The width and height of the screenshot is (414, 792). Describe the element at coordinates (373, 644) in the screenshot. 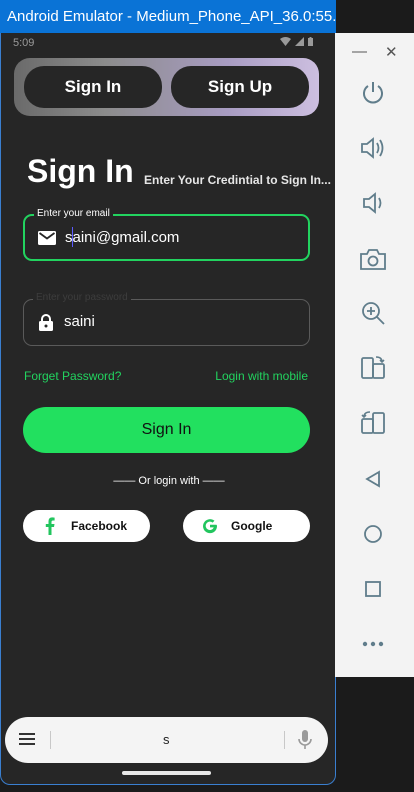

I see `more-options-icon` at that location.